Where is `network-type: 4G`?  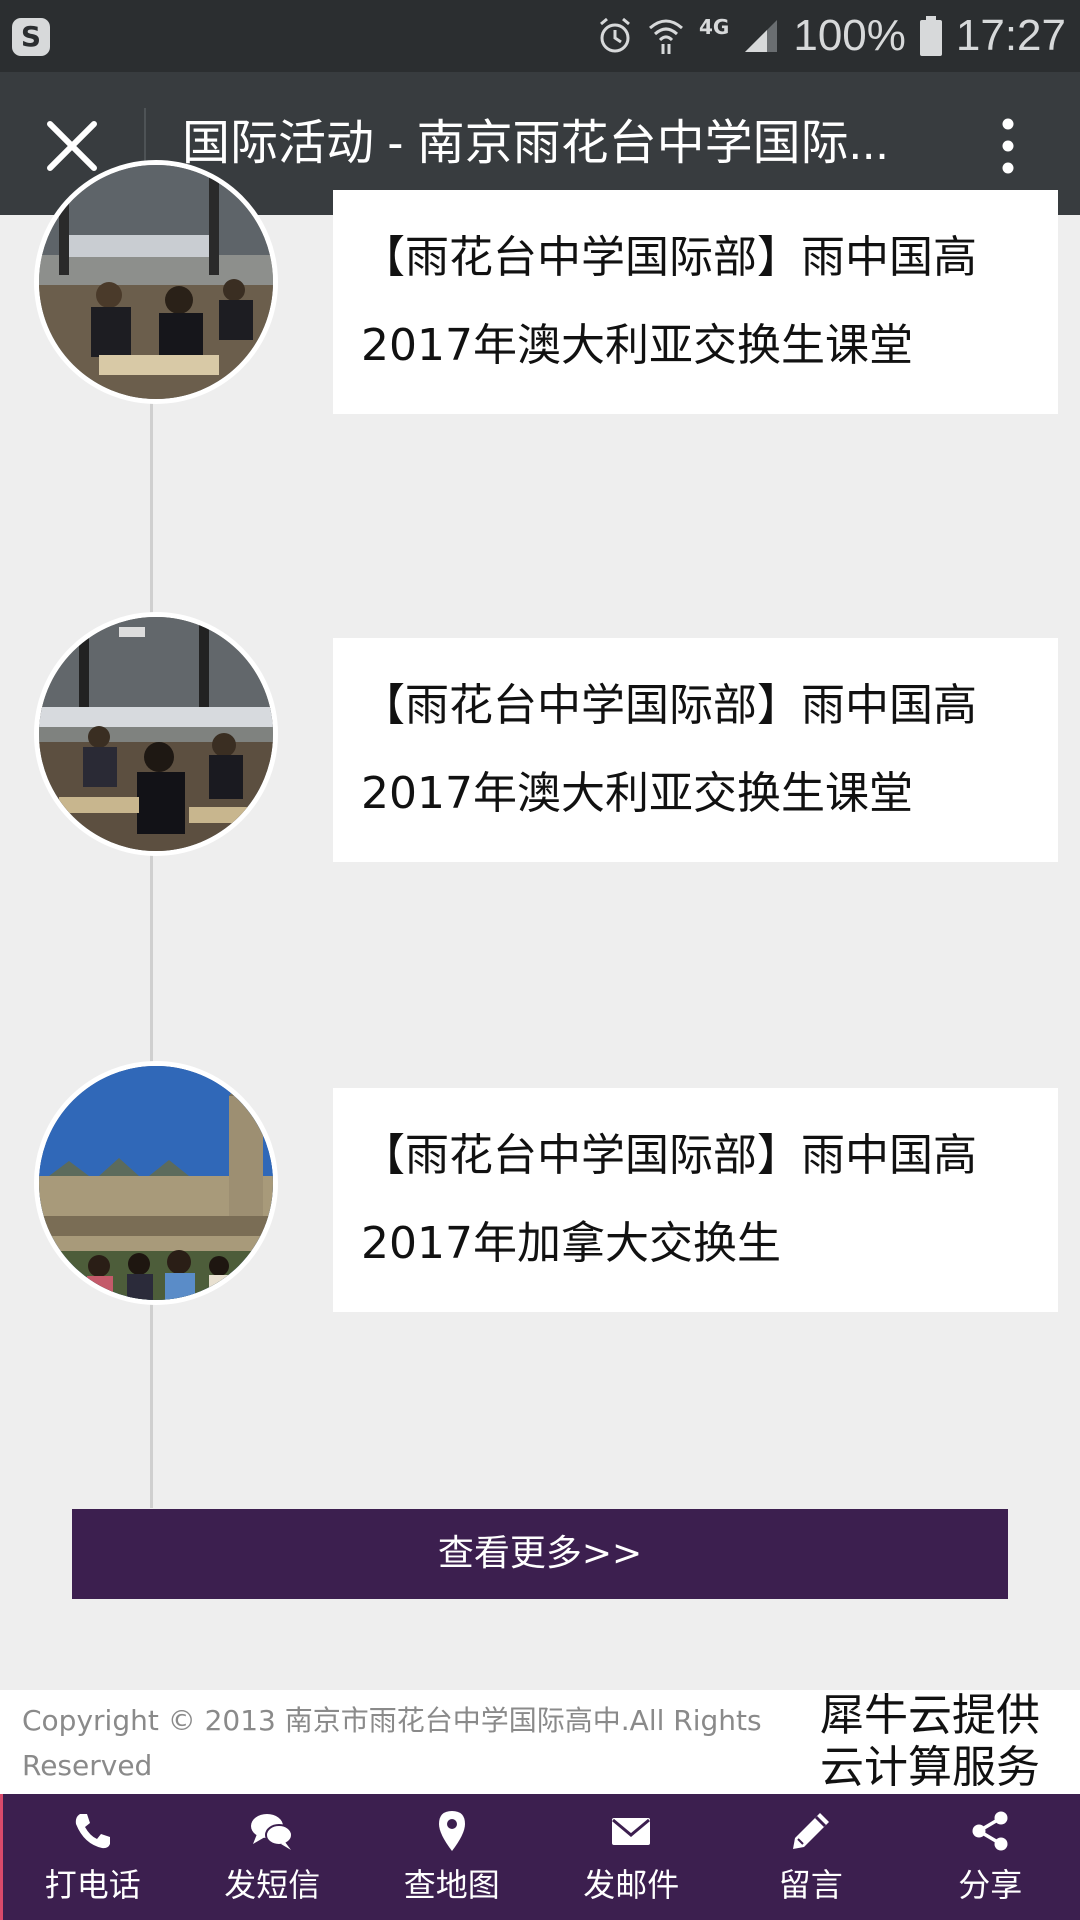 network-type: 4G is located at coordinates (714, 27).